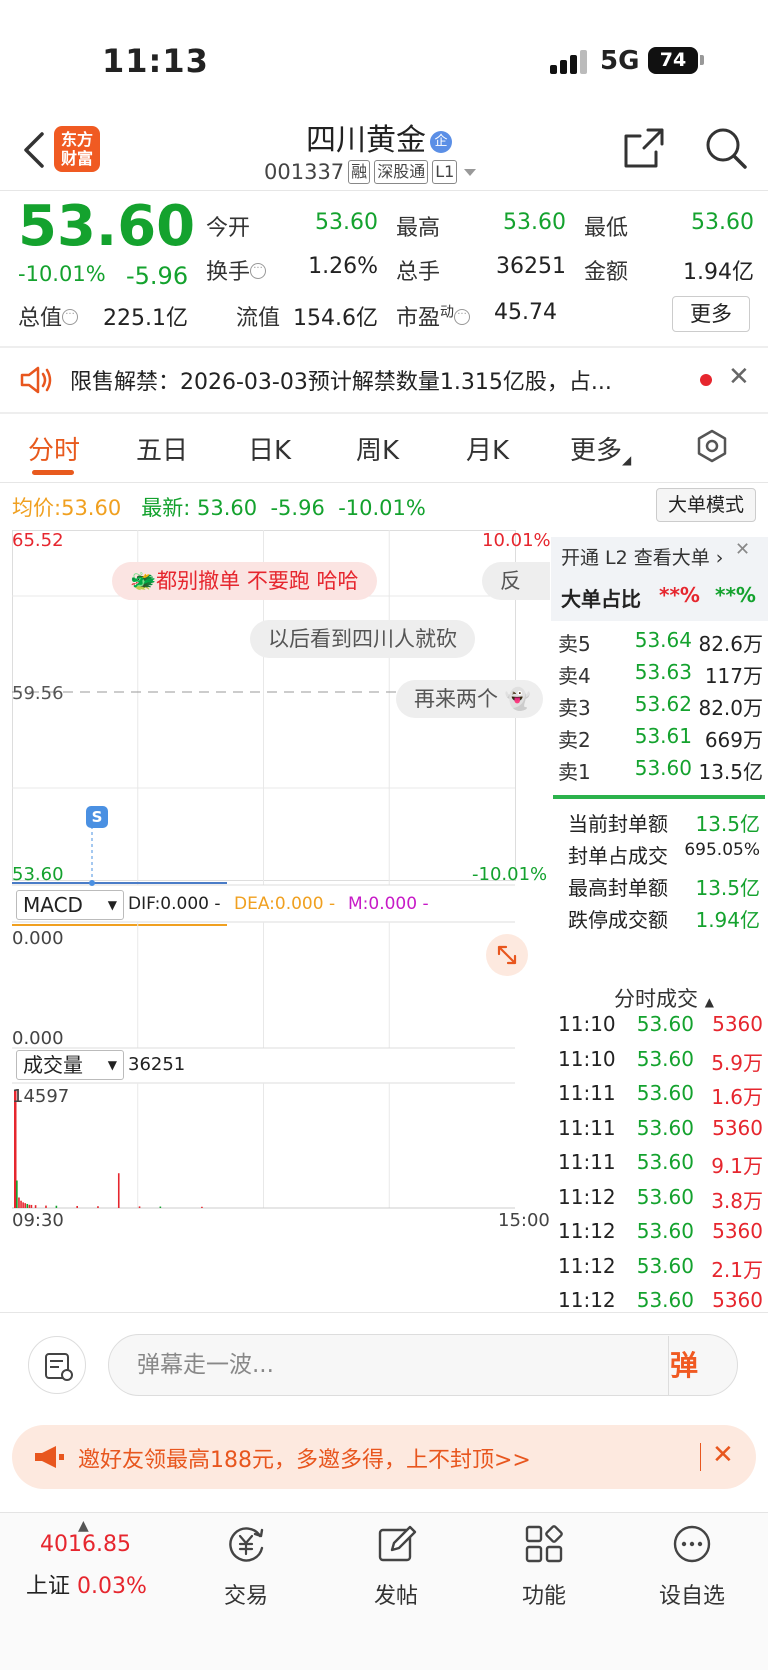 The height and width of the screenshot is (1670, 768). I want to click on order-book-row: 卖3 53.62 82.0万, so click(660, 706).